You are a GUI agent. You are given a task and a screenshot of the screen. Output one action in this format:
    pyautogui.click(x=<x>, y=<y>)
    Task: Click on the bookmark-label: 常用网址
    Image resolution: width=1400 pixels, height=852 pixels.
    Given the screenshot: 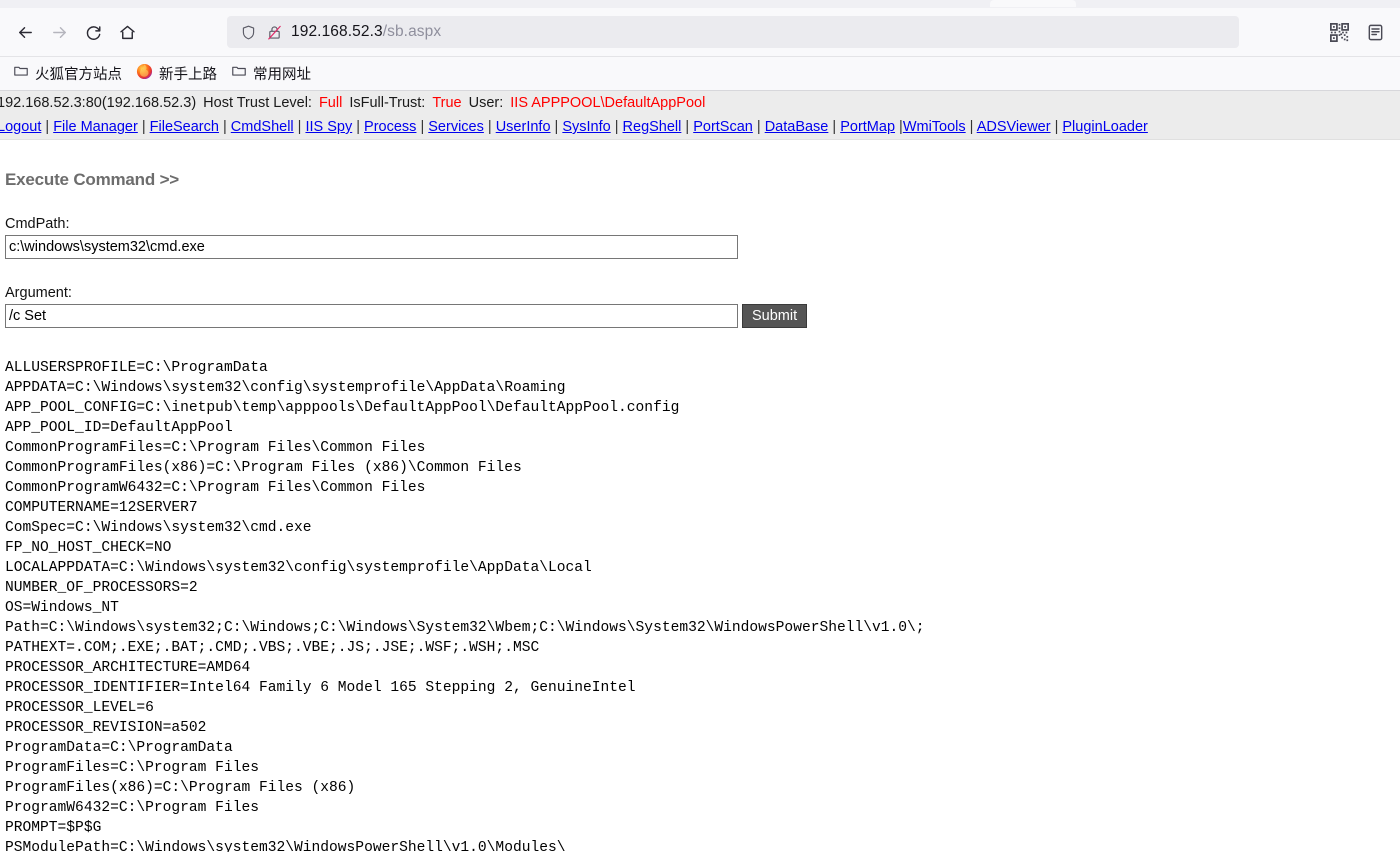 What is the action you would take?
    pyautogui.click(x=282, y=75)
    